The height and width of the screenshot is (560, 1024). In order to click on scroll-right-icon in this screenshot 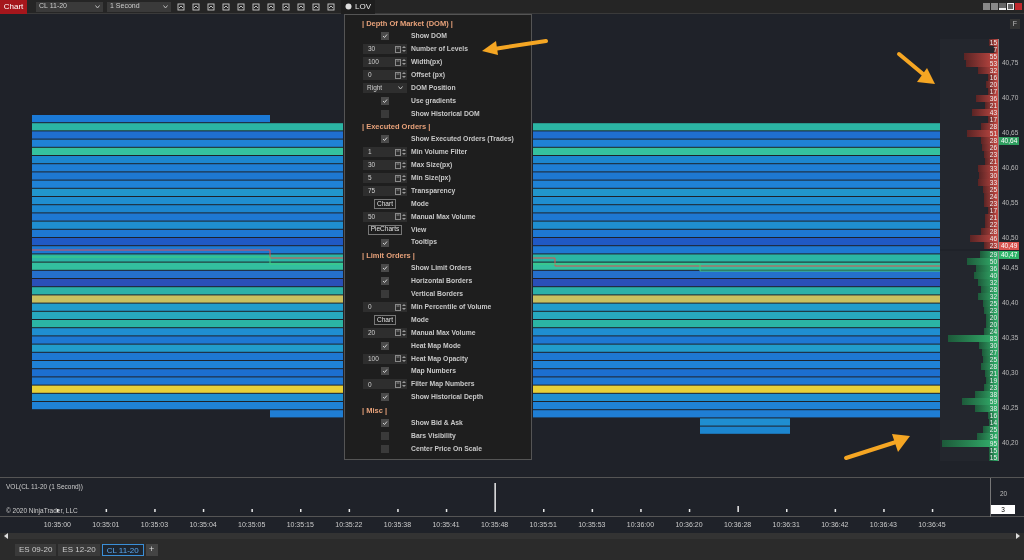, I will do `click(1017, 536)`.